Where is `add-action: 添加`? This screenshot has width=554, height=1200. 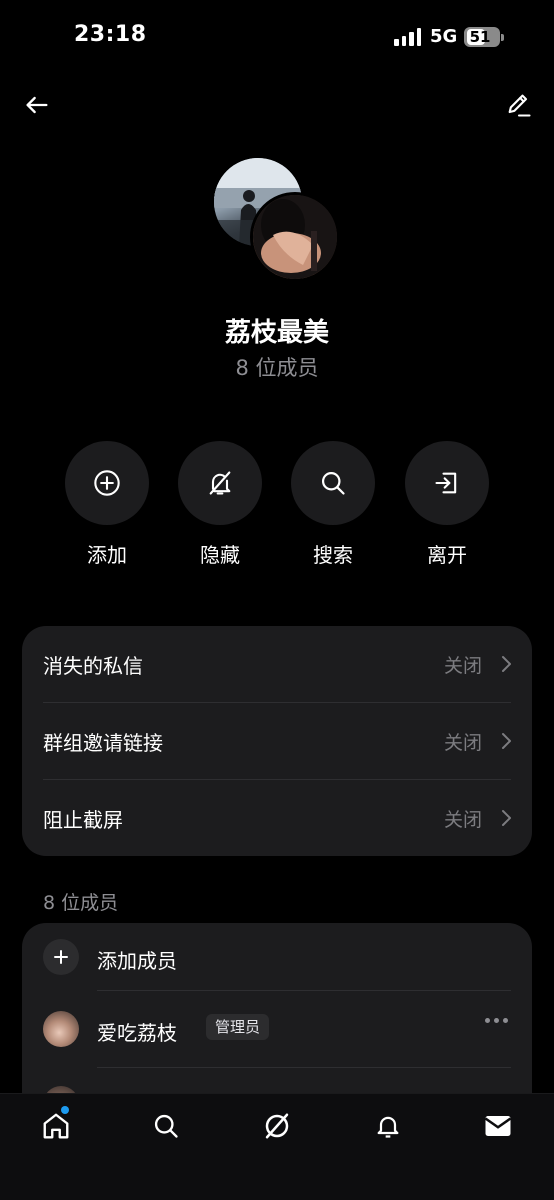
add-action: 添加 is located at coordinates (107, 504).